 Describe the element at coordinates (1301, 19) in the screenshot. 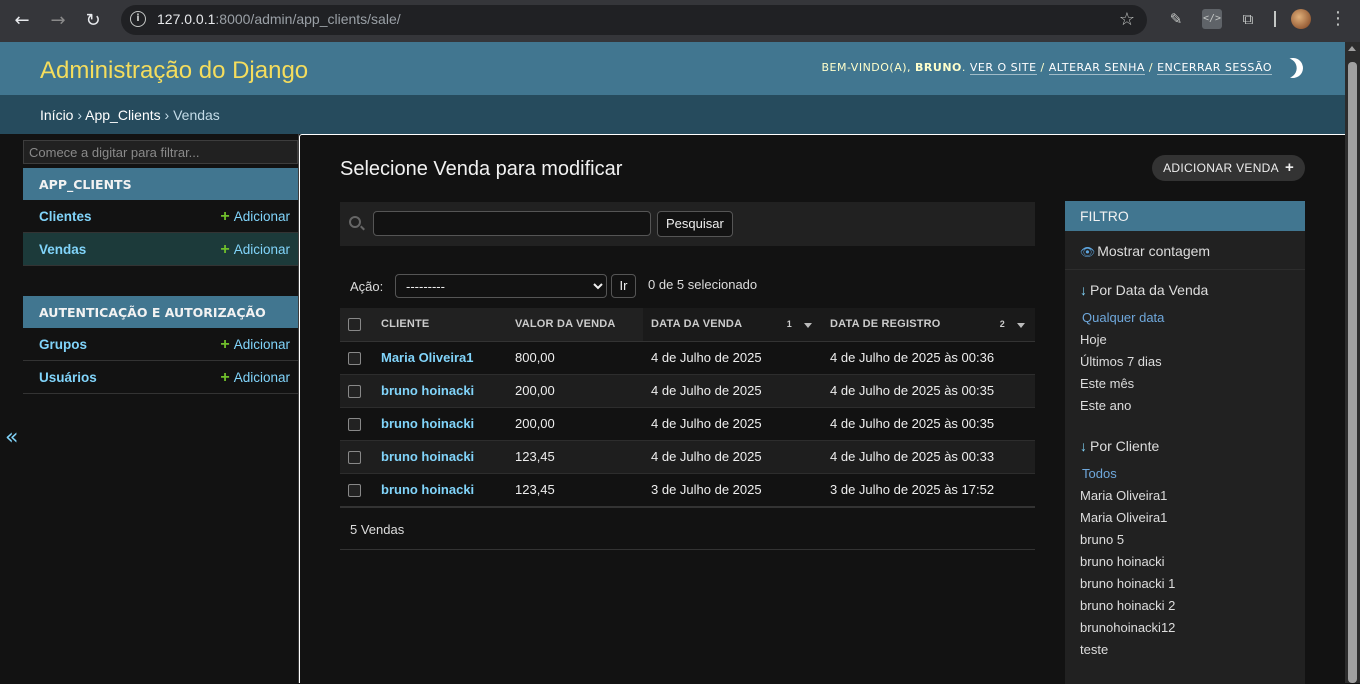

I see `avatar` at that location.